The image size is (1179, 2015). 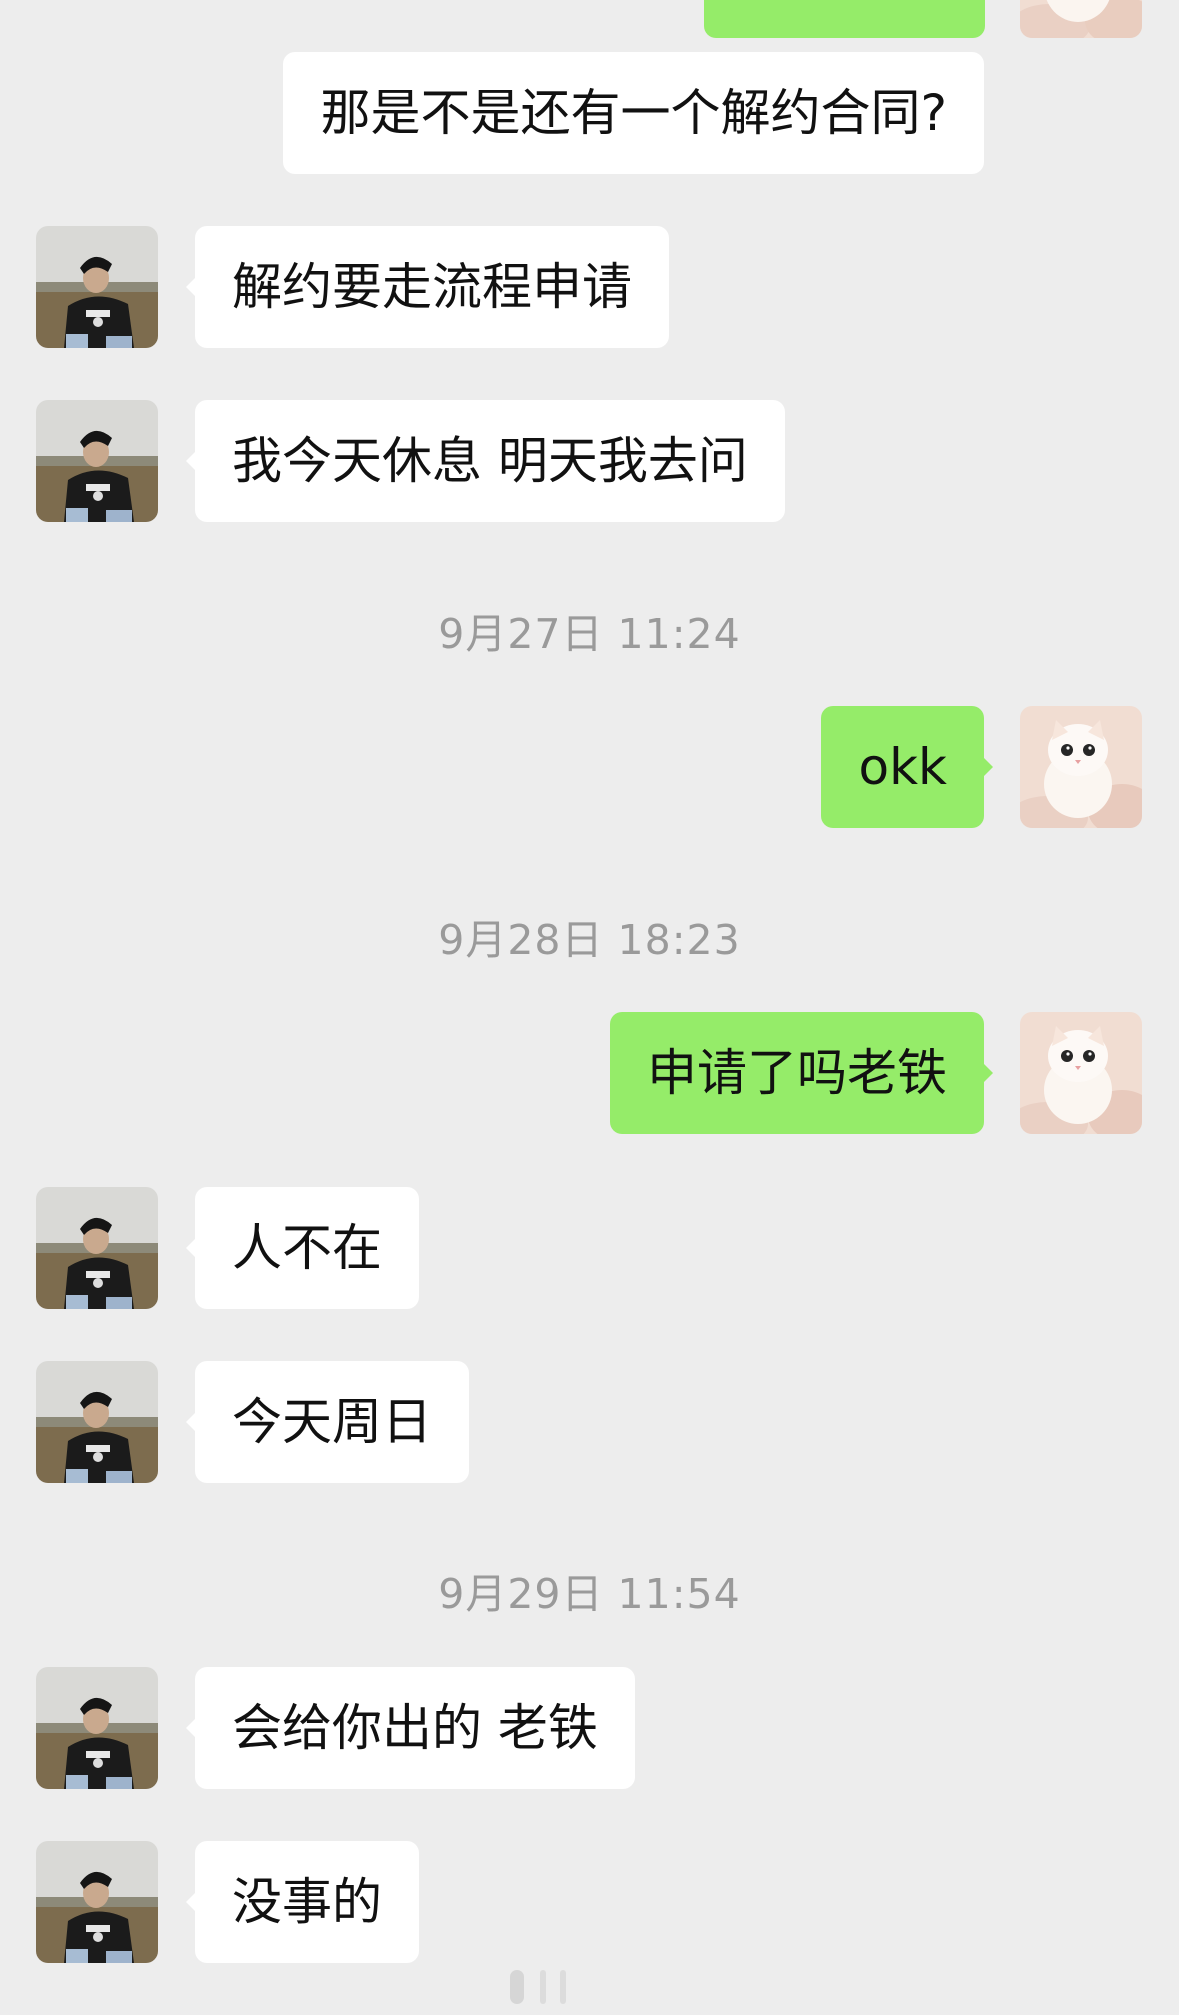 I want to click on message-bubble: 那是不是还有一个解约合同?, so click(x=633, y=113).